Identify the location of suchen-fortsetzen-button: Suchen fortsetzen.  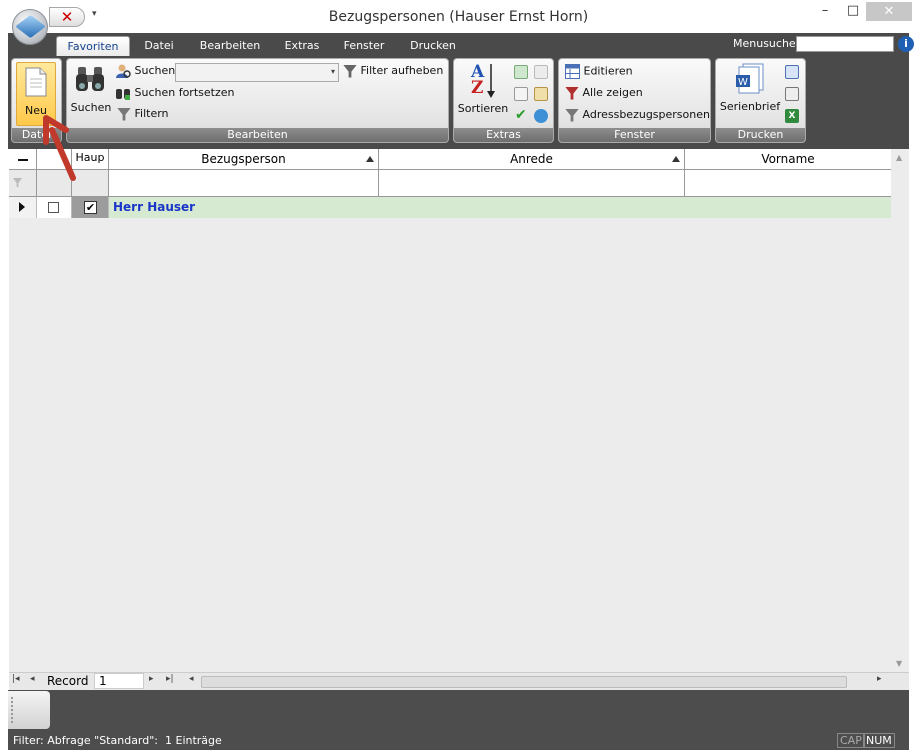
(174, 94).